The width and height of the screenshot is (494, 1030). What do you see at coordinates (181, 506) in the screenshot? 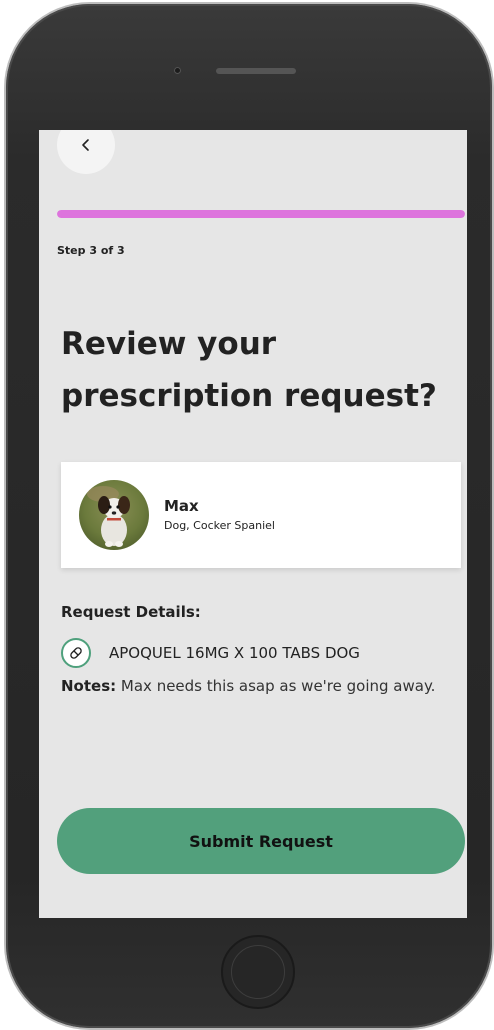
I see `pet-name: Max` at bounding box center [181, 506].